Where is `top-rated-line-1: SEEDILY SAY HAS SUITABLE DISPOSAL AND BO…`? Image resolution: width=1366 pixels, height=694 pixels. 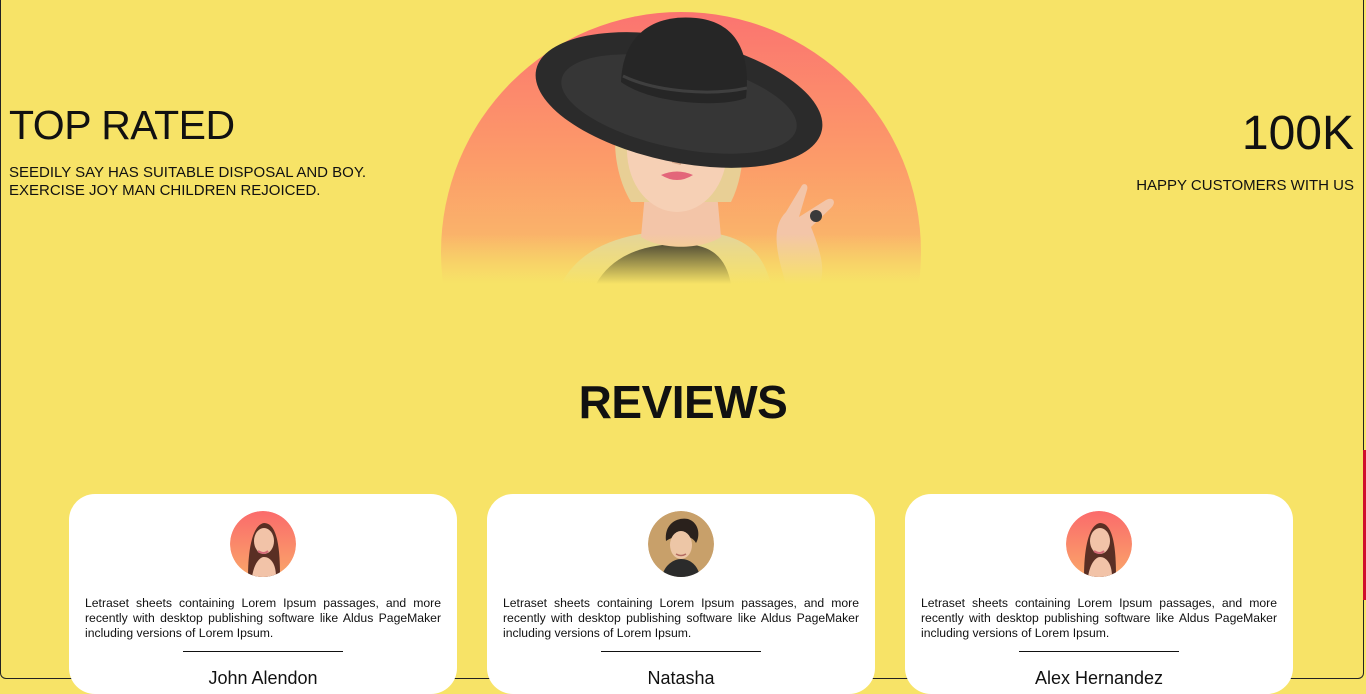 top-rated-line-1: SEEDILY SAY HAS SUITABLE DISPOSAL AND BO… is located at coordinates (188, 172).